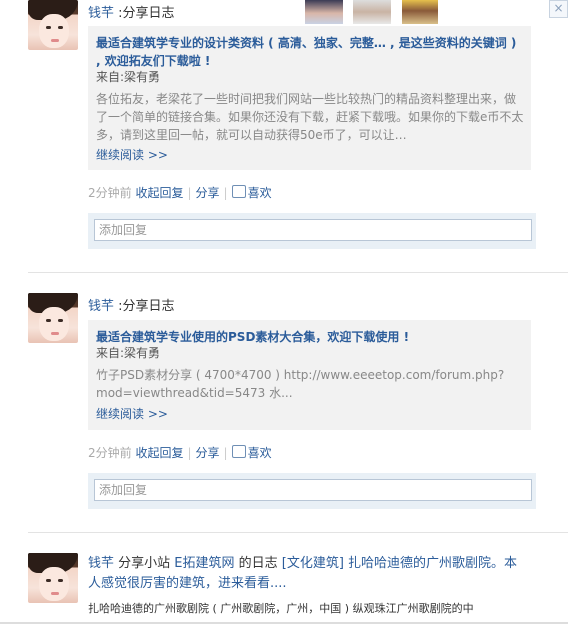 Image resolution: width=568 pixels, height=624 pixels. Describe the element at coordinates (281, 608) in the screenshot. I see `post-excerpt: 扎哈哈迪德的广州歌剧院 ( 广州歌剧院，广州，中国 ) 纵观珠江广州歌剧院的中` at that location.